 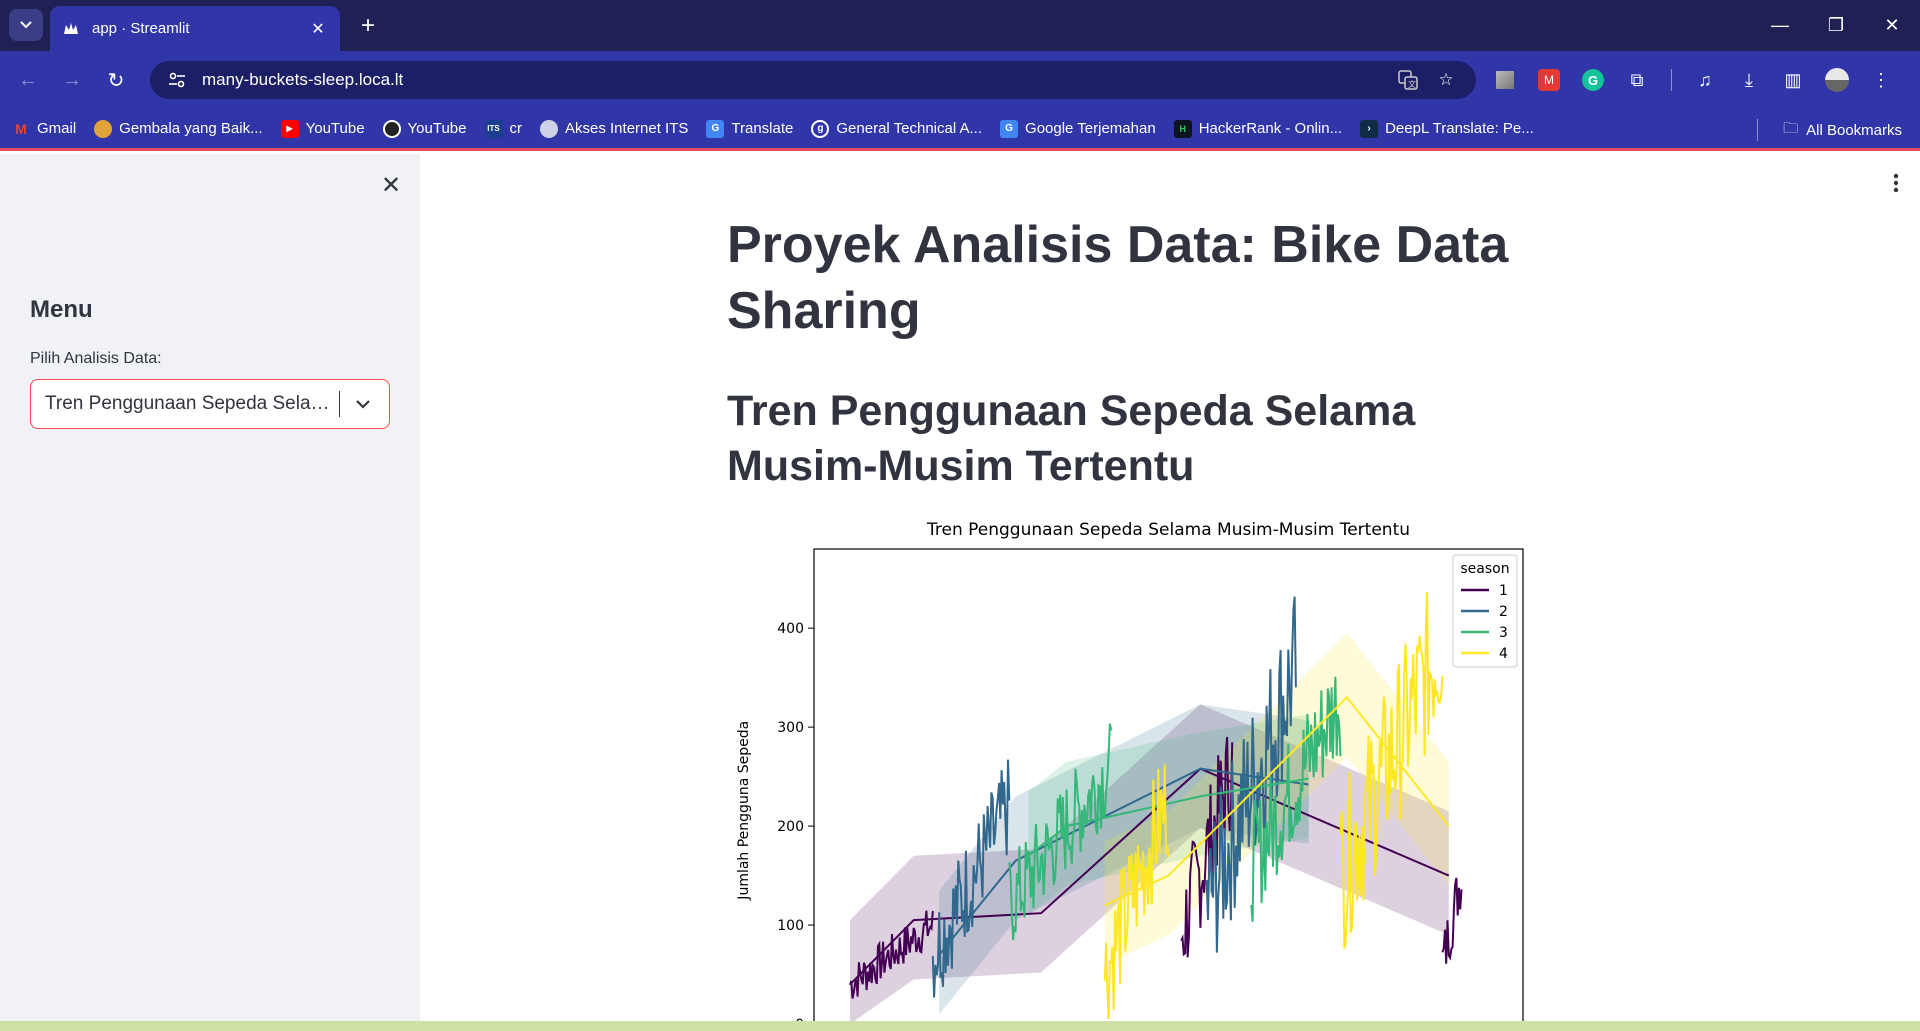 I want to click on y-tick-label: 400, so click(x=790, y=629).